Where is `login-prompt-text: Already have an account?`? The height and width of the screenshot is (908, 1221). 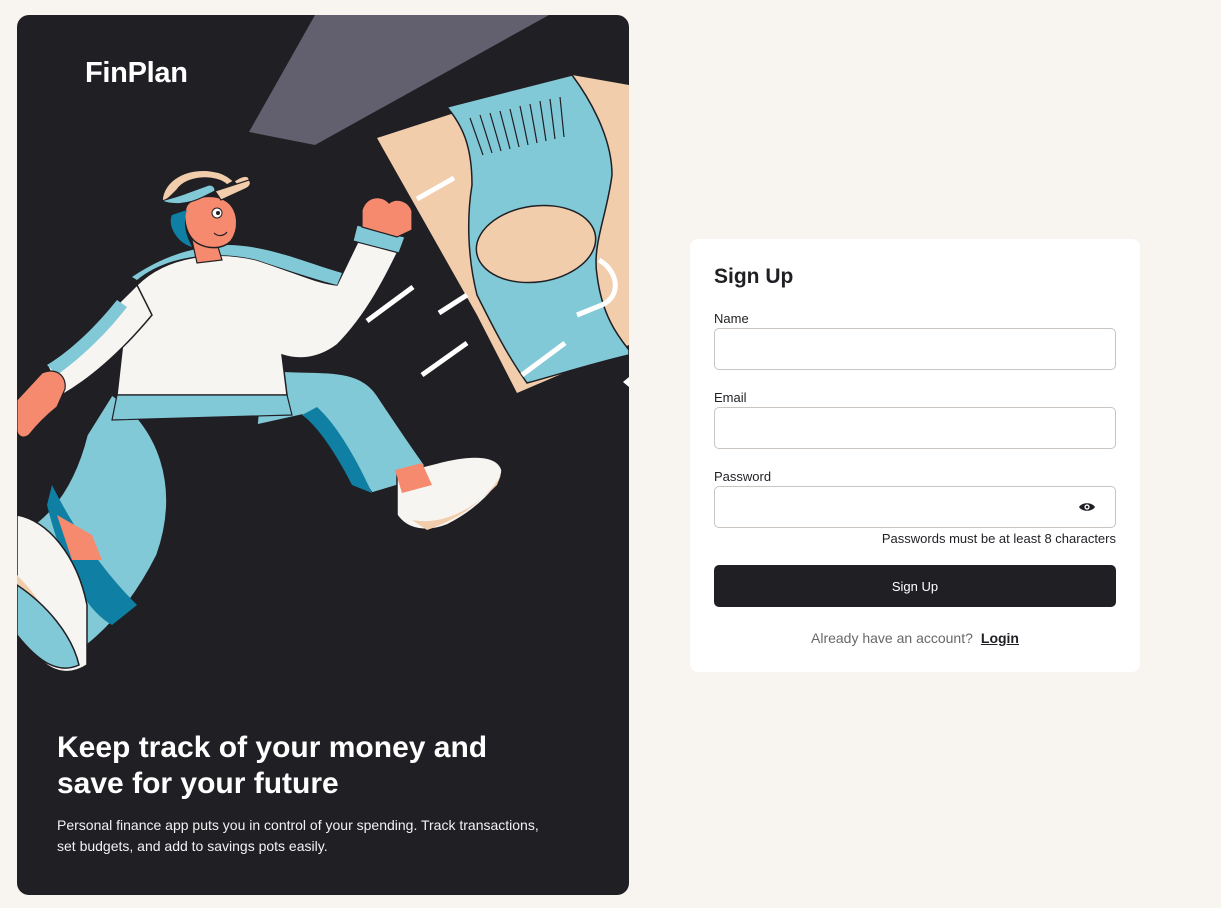 login-prompt-text: Already have an account? is located at coordinates (892, 638).